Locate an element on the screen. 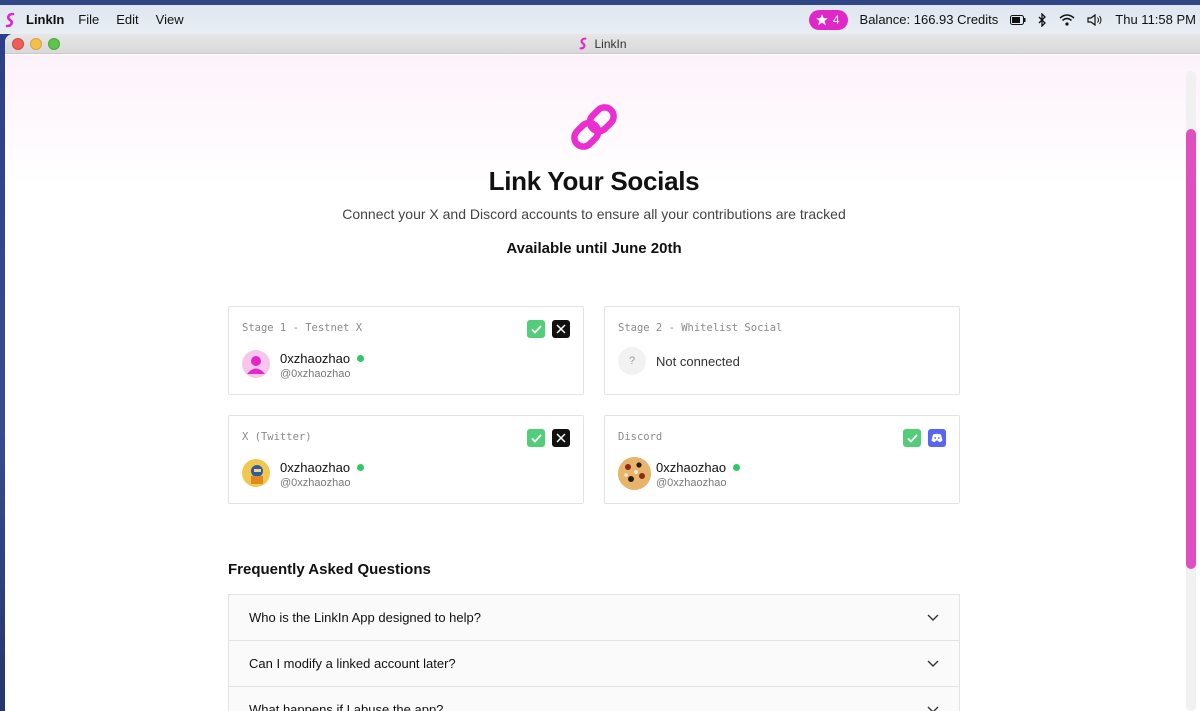 This screenshot has height=711, width=1200. question-icon: ? is located at coordinates (632, 361).